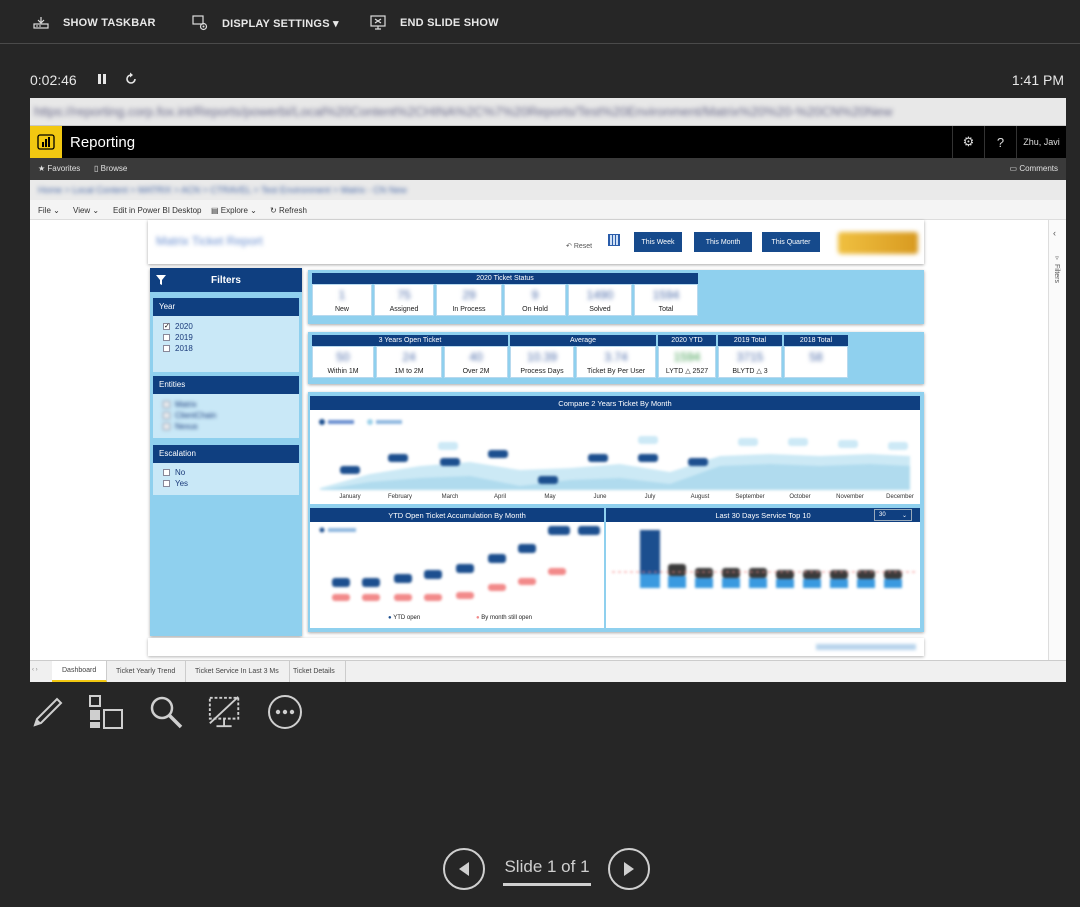 Image resolution: width=1080 pixels, height=907 pixels. Describe the element at coordinates (189, 415) in the screenshot. I see `entity-option: ClientChain` at that location.